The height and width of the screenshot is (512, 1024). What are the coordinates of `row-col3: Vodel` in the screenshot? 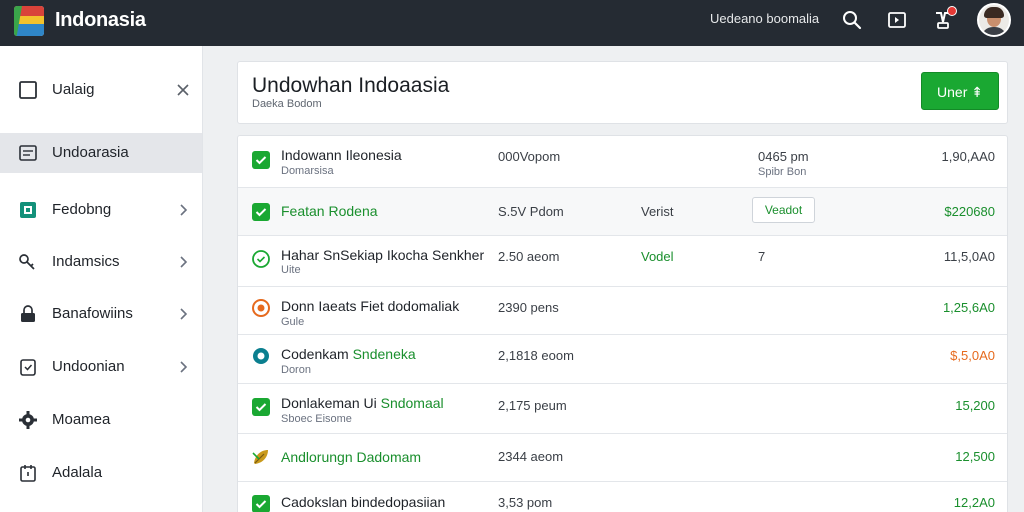 It's located at (657, 256).